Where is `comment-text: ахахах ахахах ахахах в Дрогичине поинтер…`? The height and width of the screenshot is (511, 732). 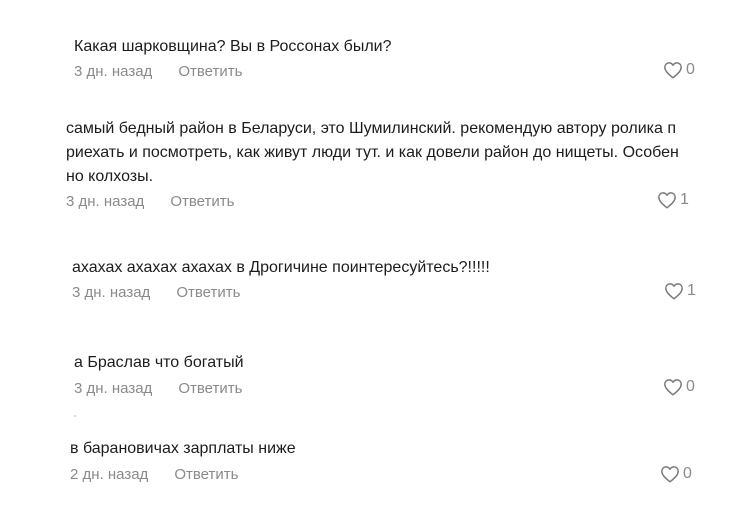 comment-text: ахахах ахахах ахахах в Дрогичине поинтер… is located at coordinates (281, 267).